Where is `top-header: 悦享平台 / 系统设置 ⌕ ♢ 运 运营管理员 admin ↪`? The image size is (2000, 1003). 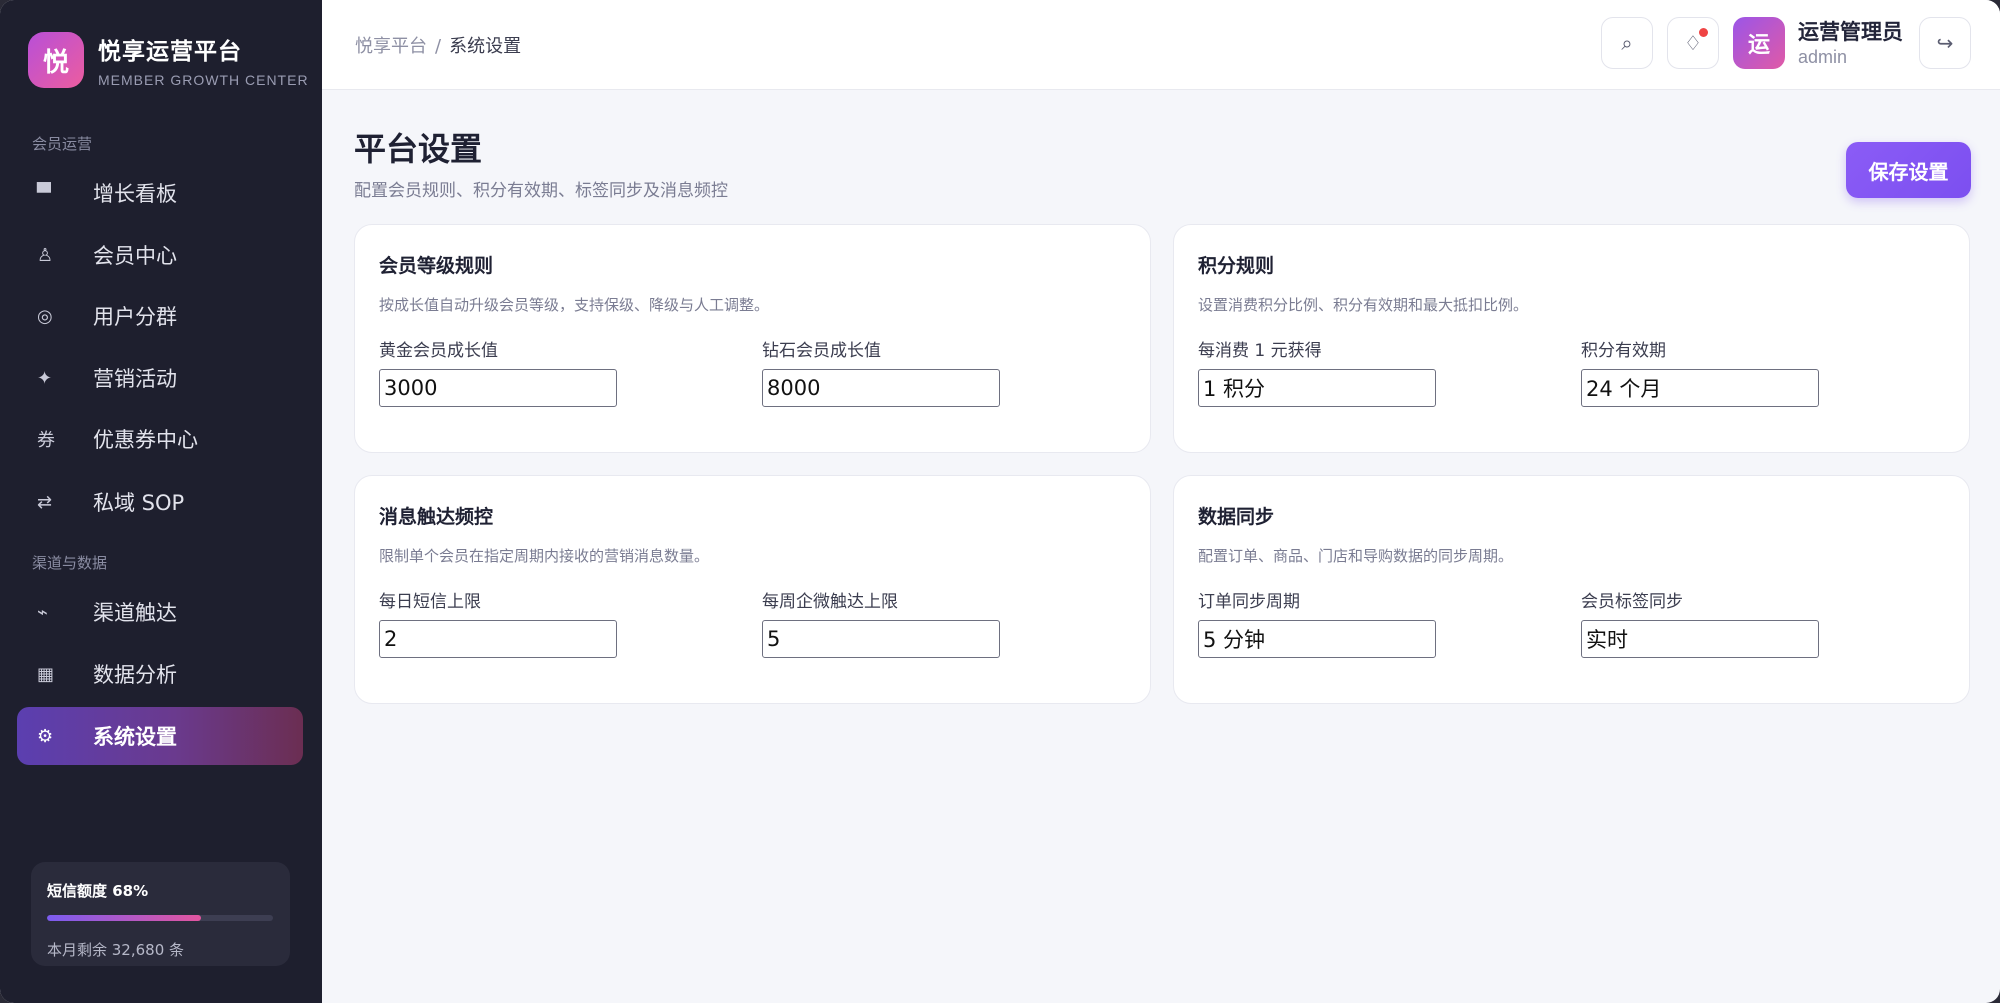 top-header: 悦享平台 / 系统设置 ⌕ ♢ 运 运营管理员 admin ↪ is located at coordinates (1161, 45).